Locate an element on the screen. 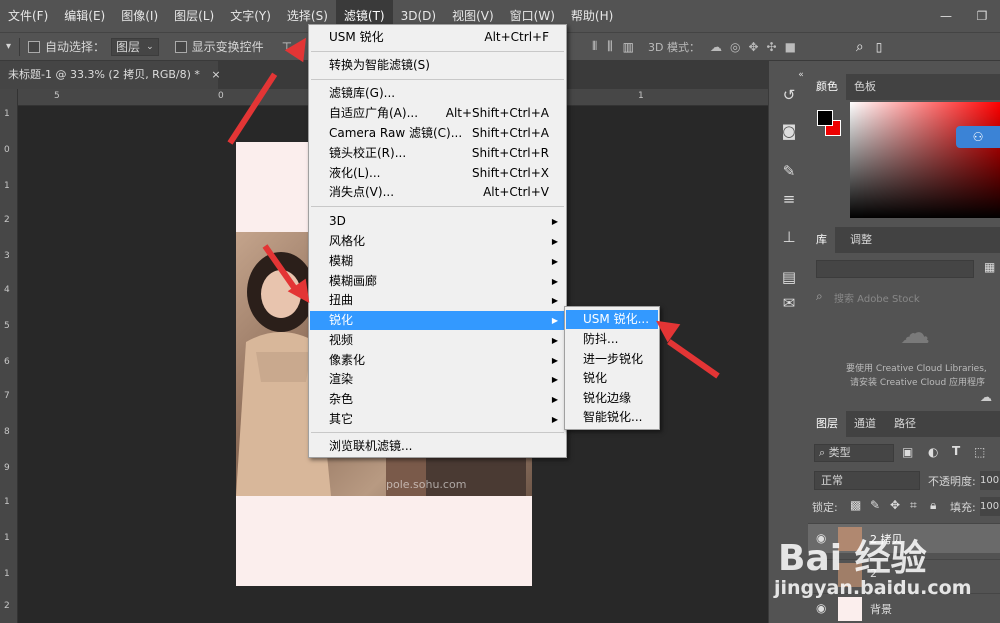 This screenshot has width=1000, height=623. baidu-float-icon: ⚇ is located at coordinates (978, 137).